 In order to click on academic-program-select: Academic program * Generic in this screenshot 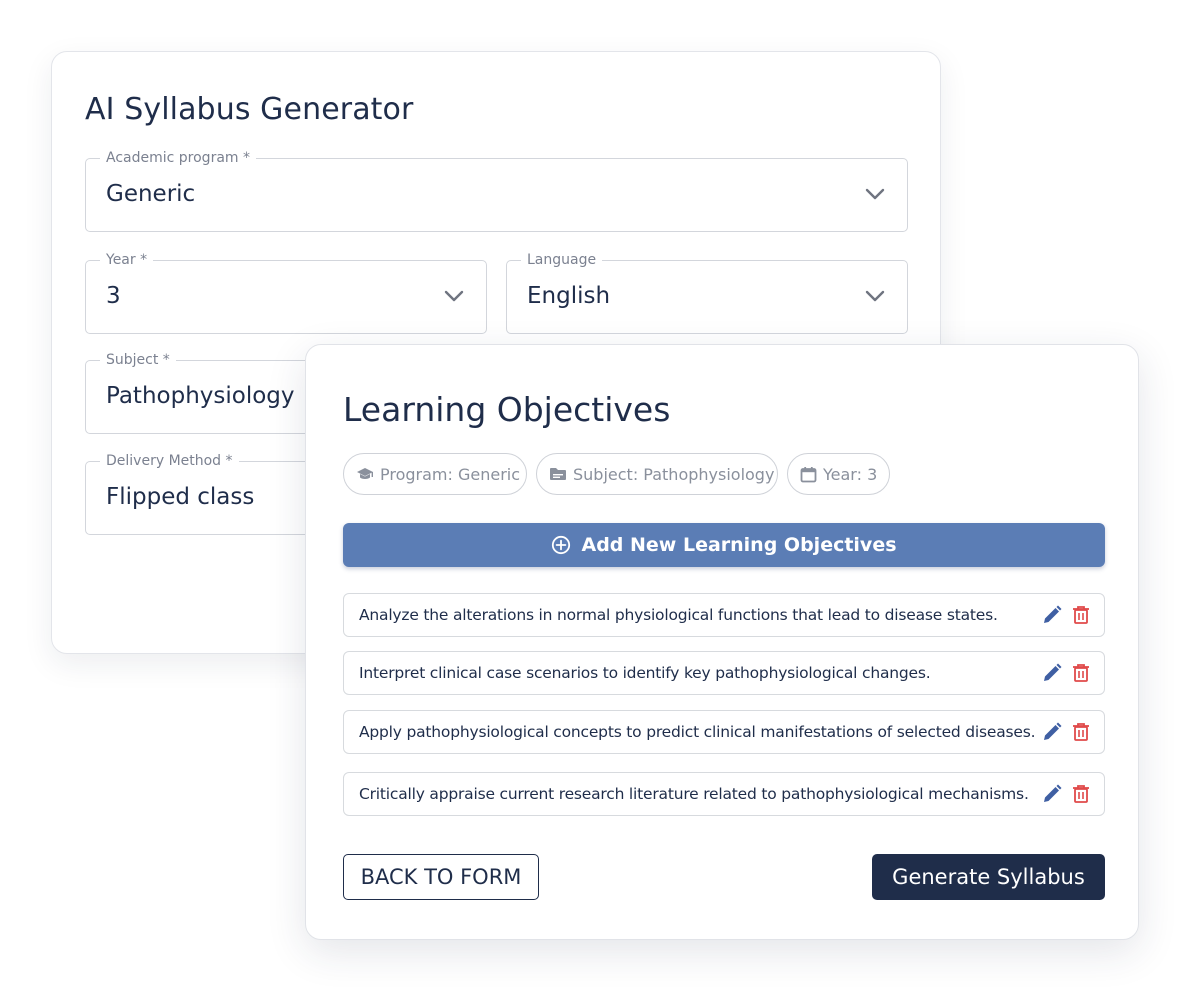, I will do `click(496, 190)`.